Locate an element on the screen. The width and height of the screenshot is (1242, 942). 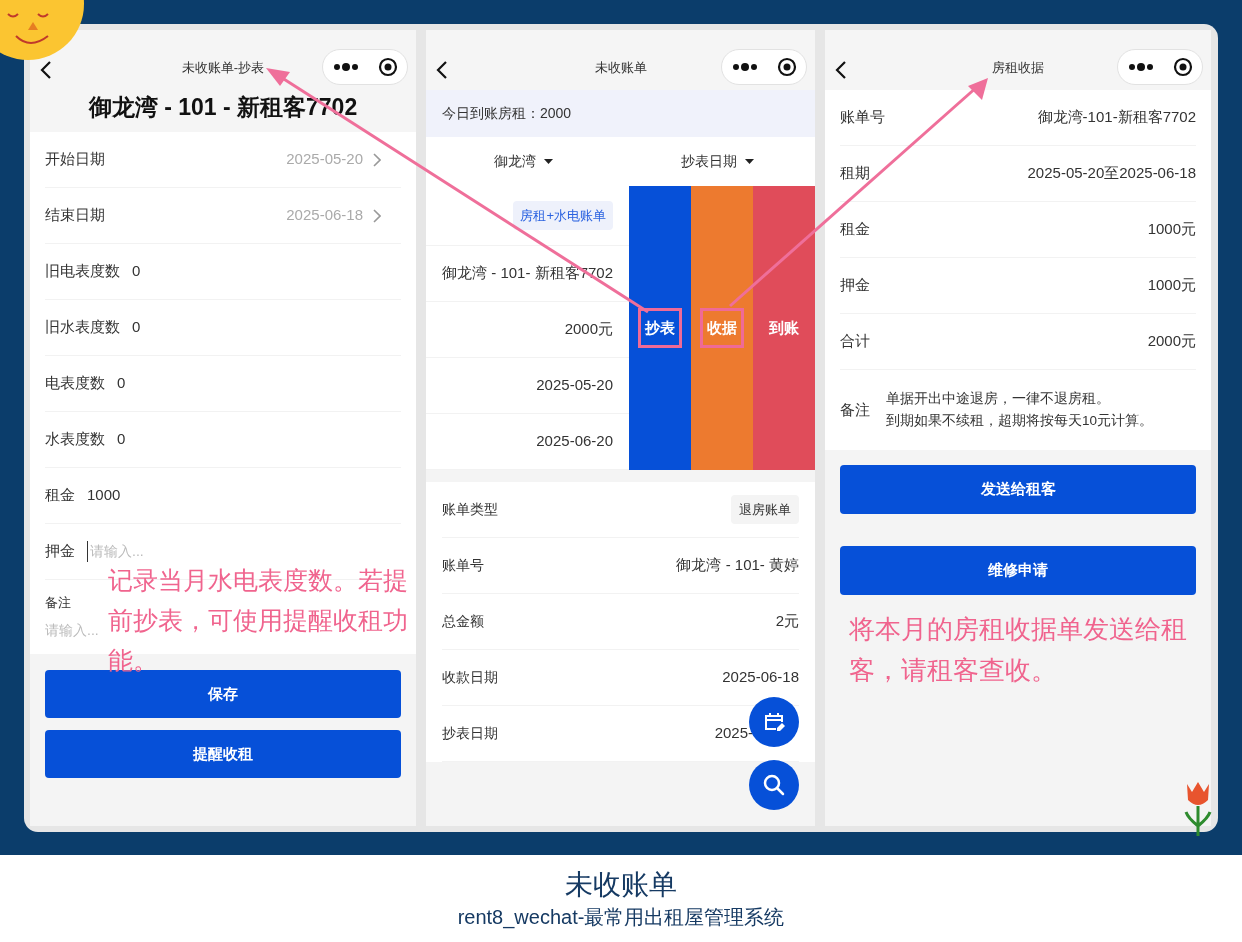
detail-label: 收款日期 is located at coordinates (470, 677).